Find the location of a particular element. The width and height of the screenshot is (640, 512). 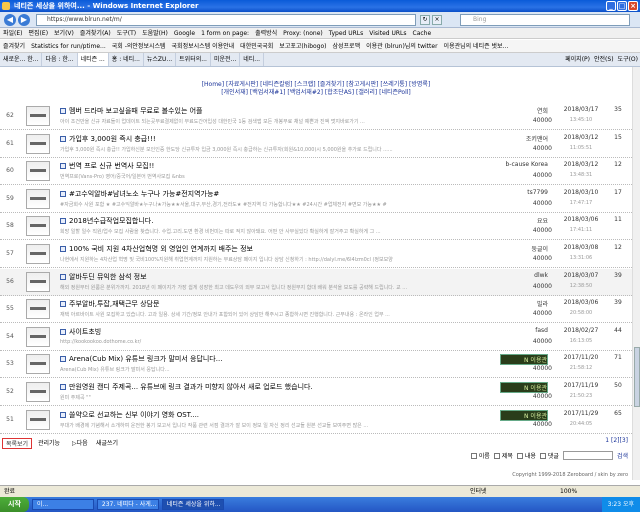

post-author: 빌라 is located at coordinates (524, 303).